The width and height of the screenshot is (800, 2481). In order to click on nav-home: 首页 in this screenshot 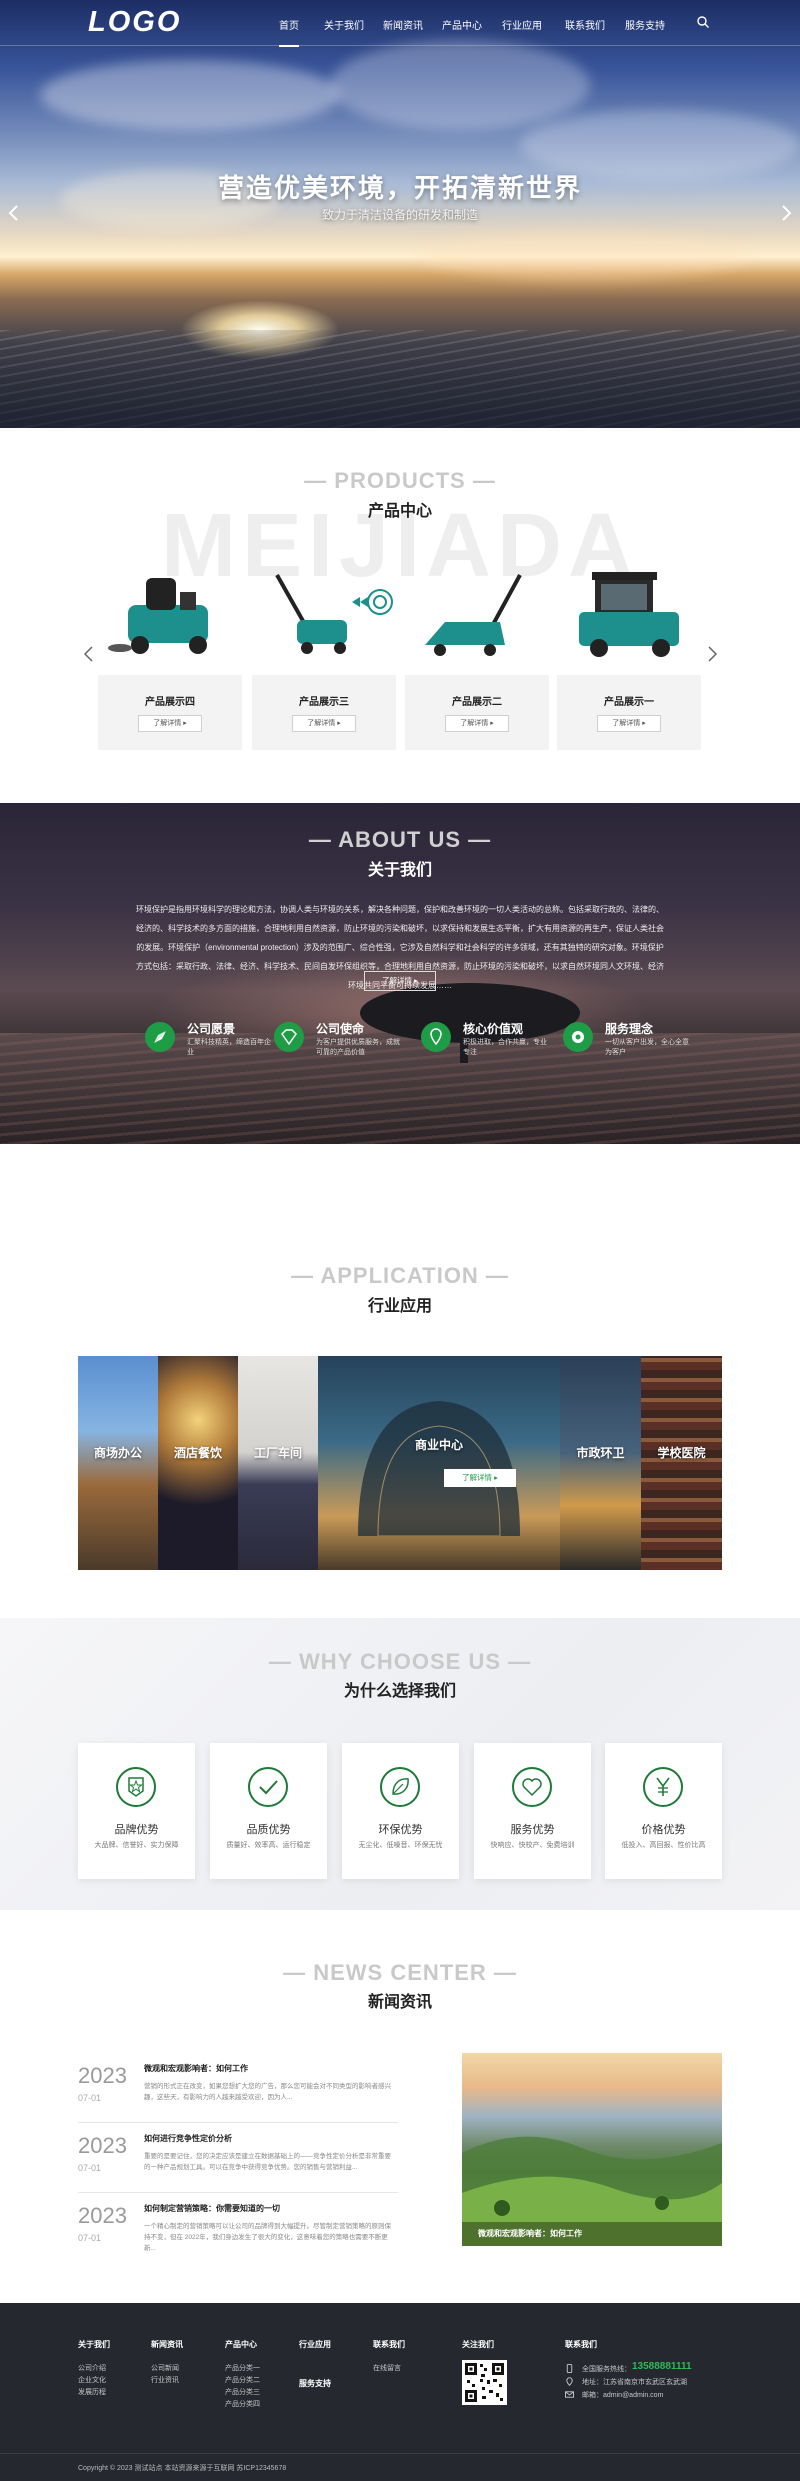, I will do `click(289, 32)`.